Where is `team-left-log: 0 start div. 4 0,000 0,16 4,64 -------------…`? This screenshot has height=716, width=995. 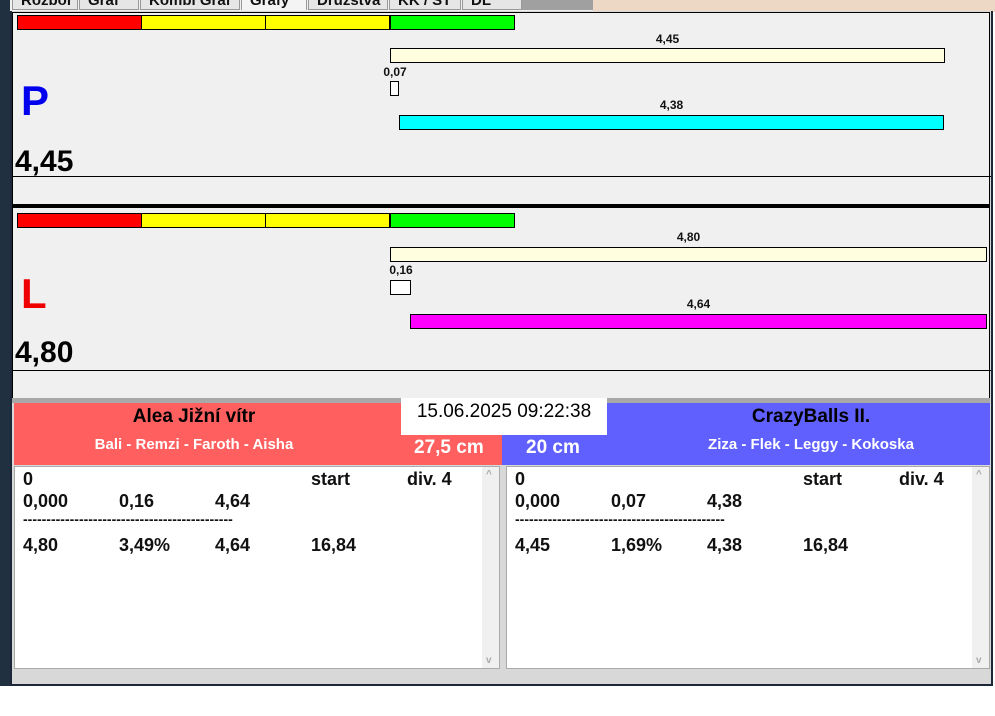
team-left-log: 0 start div. 4 0,000 0,16 4,64 -------------… is located at coordinates (257, 567).